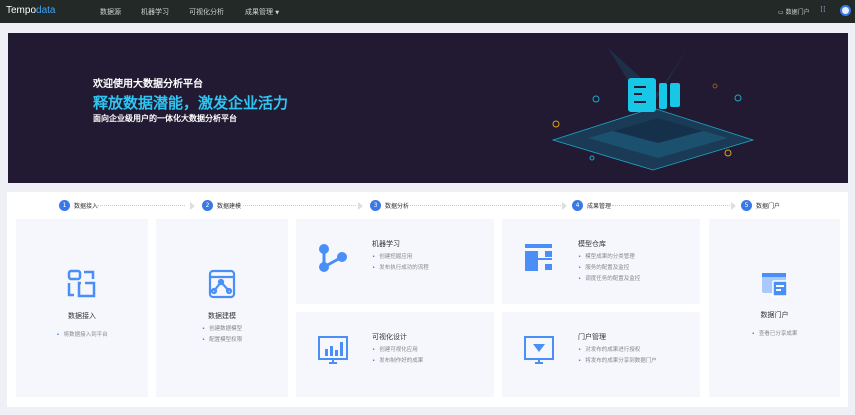  I want to click on list-item: 模型成果的分类管理, so click(609, 256).